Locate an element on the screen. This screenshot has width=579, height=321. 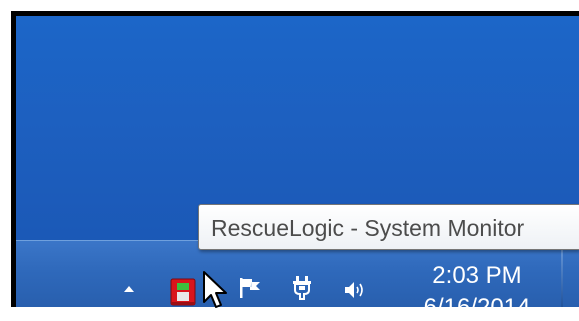
volume-speaker-icon is located at coordinates (356, 290).